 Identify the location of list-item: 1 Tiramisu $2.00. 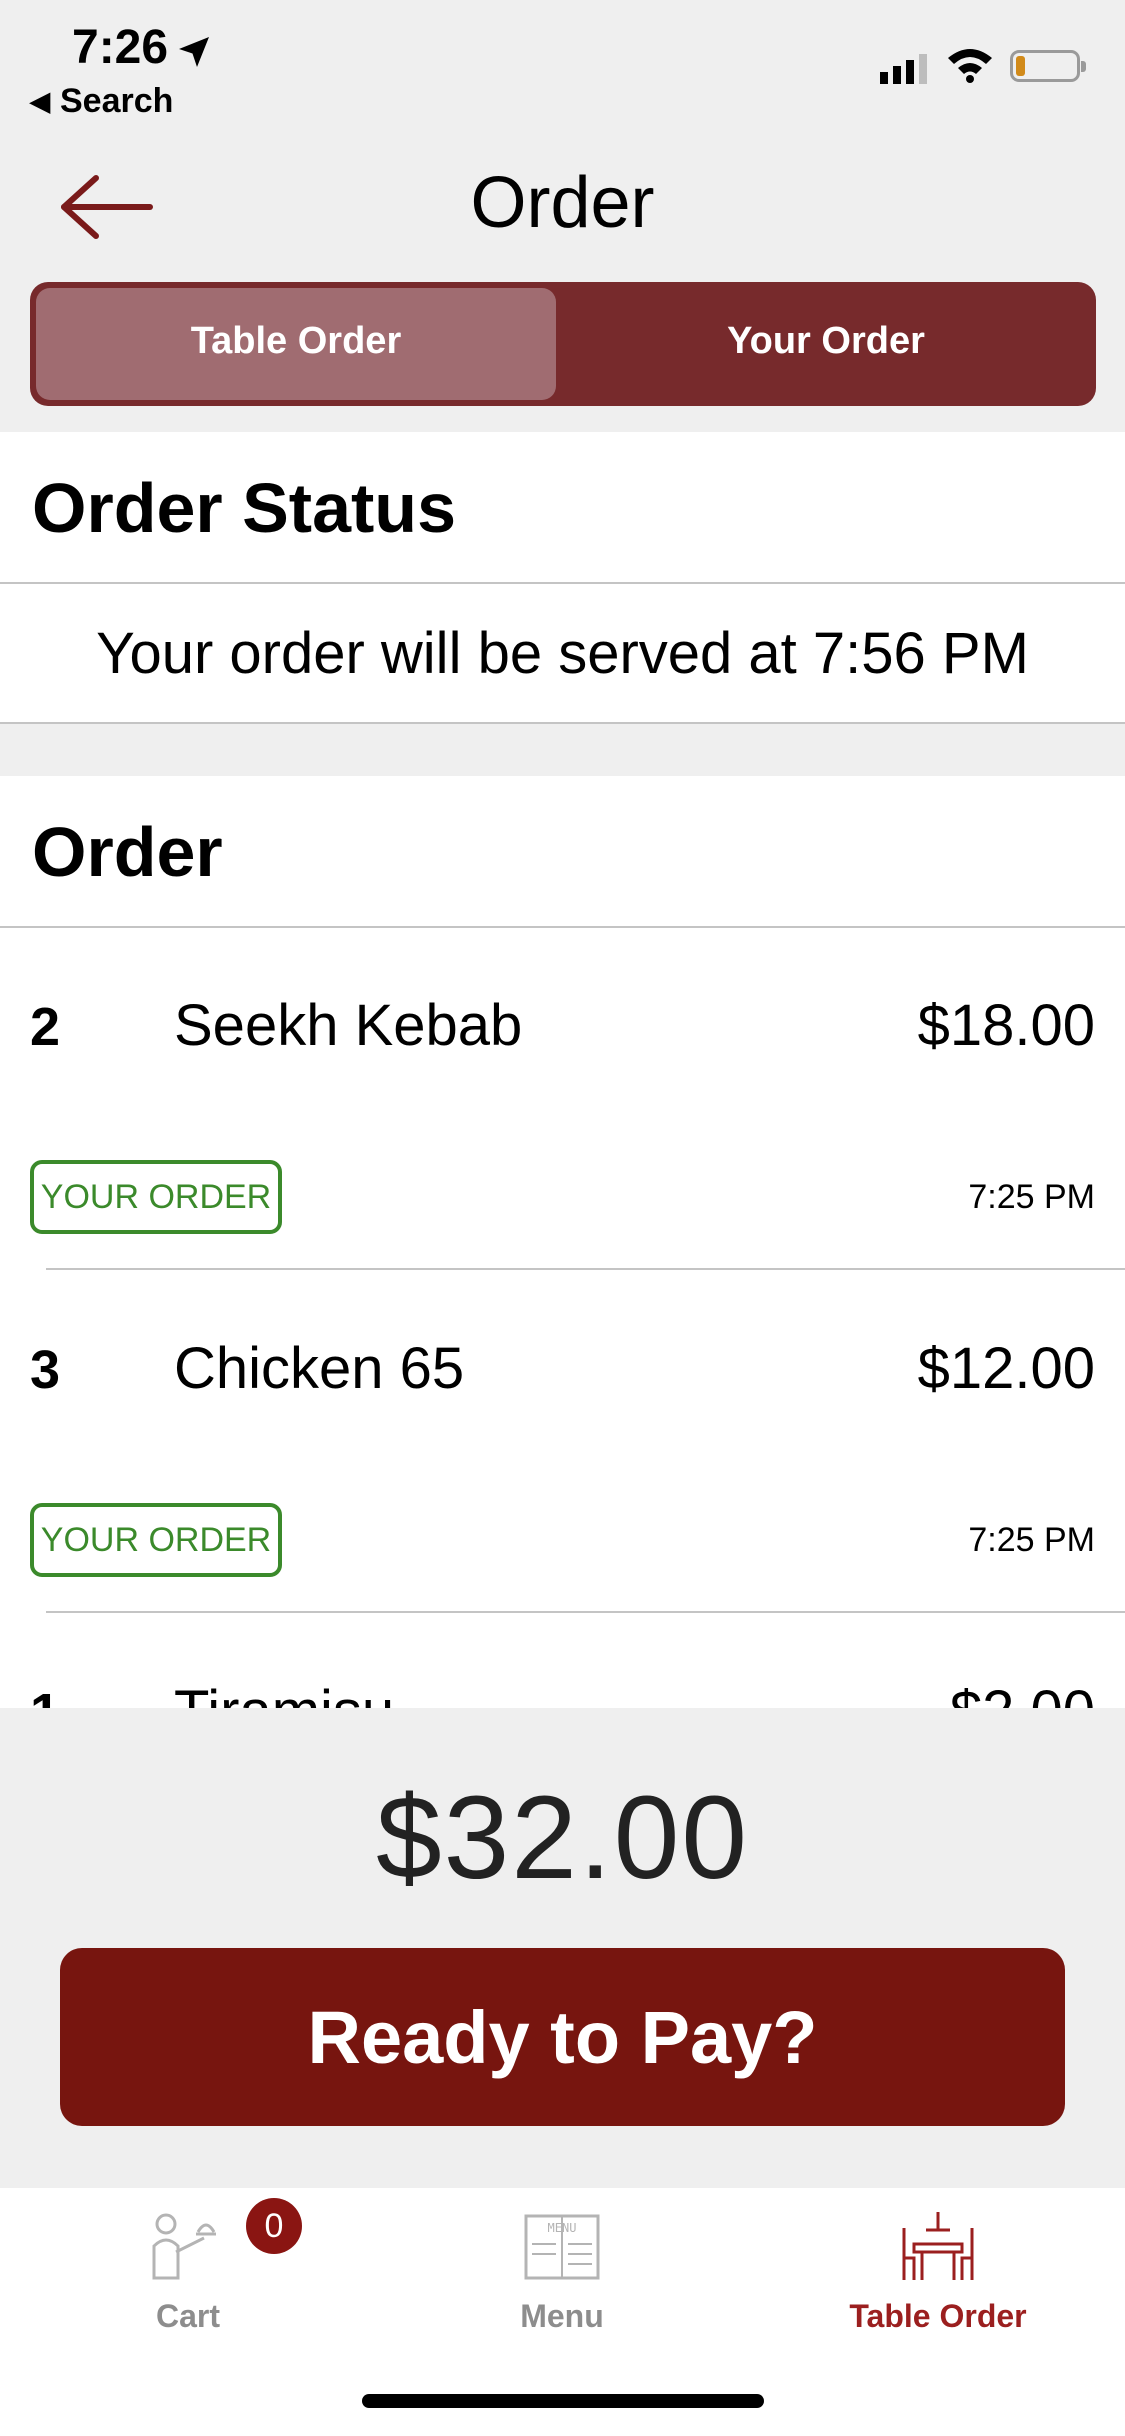
(562, 1661).